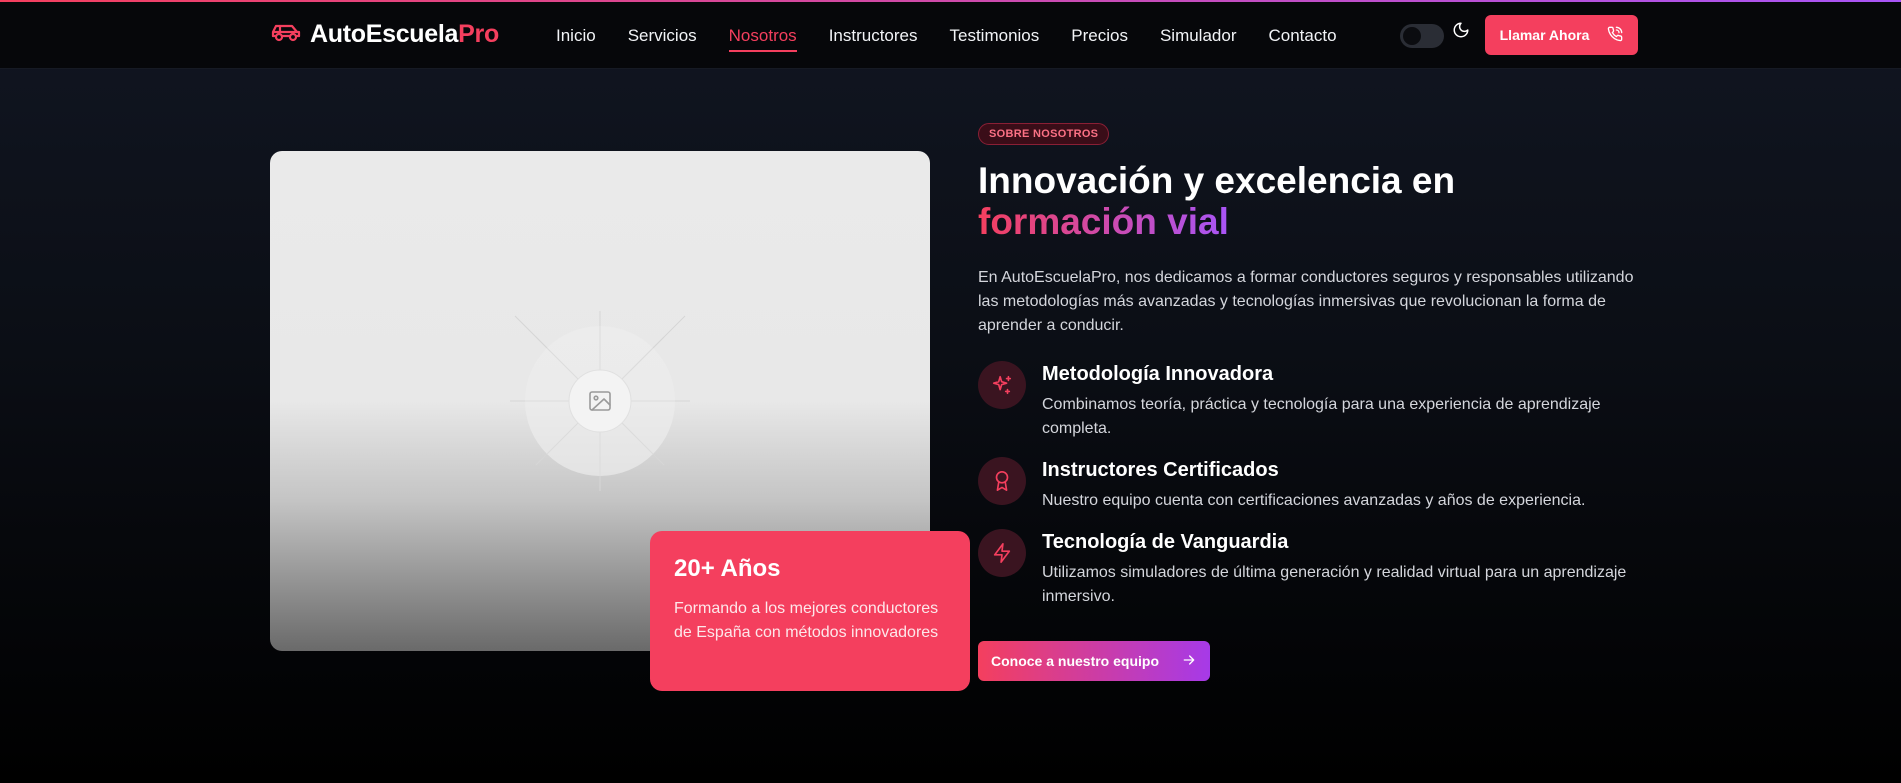 The height and width of the screenshot is (783, 1901). What do you see at coordinates (286, 34) in the screenshot?
I see `car-icon` at bounding box center [286, 34].